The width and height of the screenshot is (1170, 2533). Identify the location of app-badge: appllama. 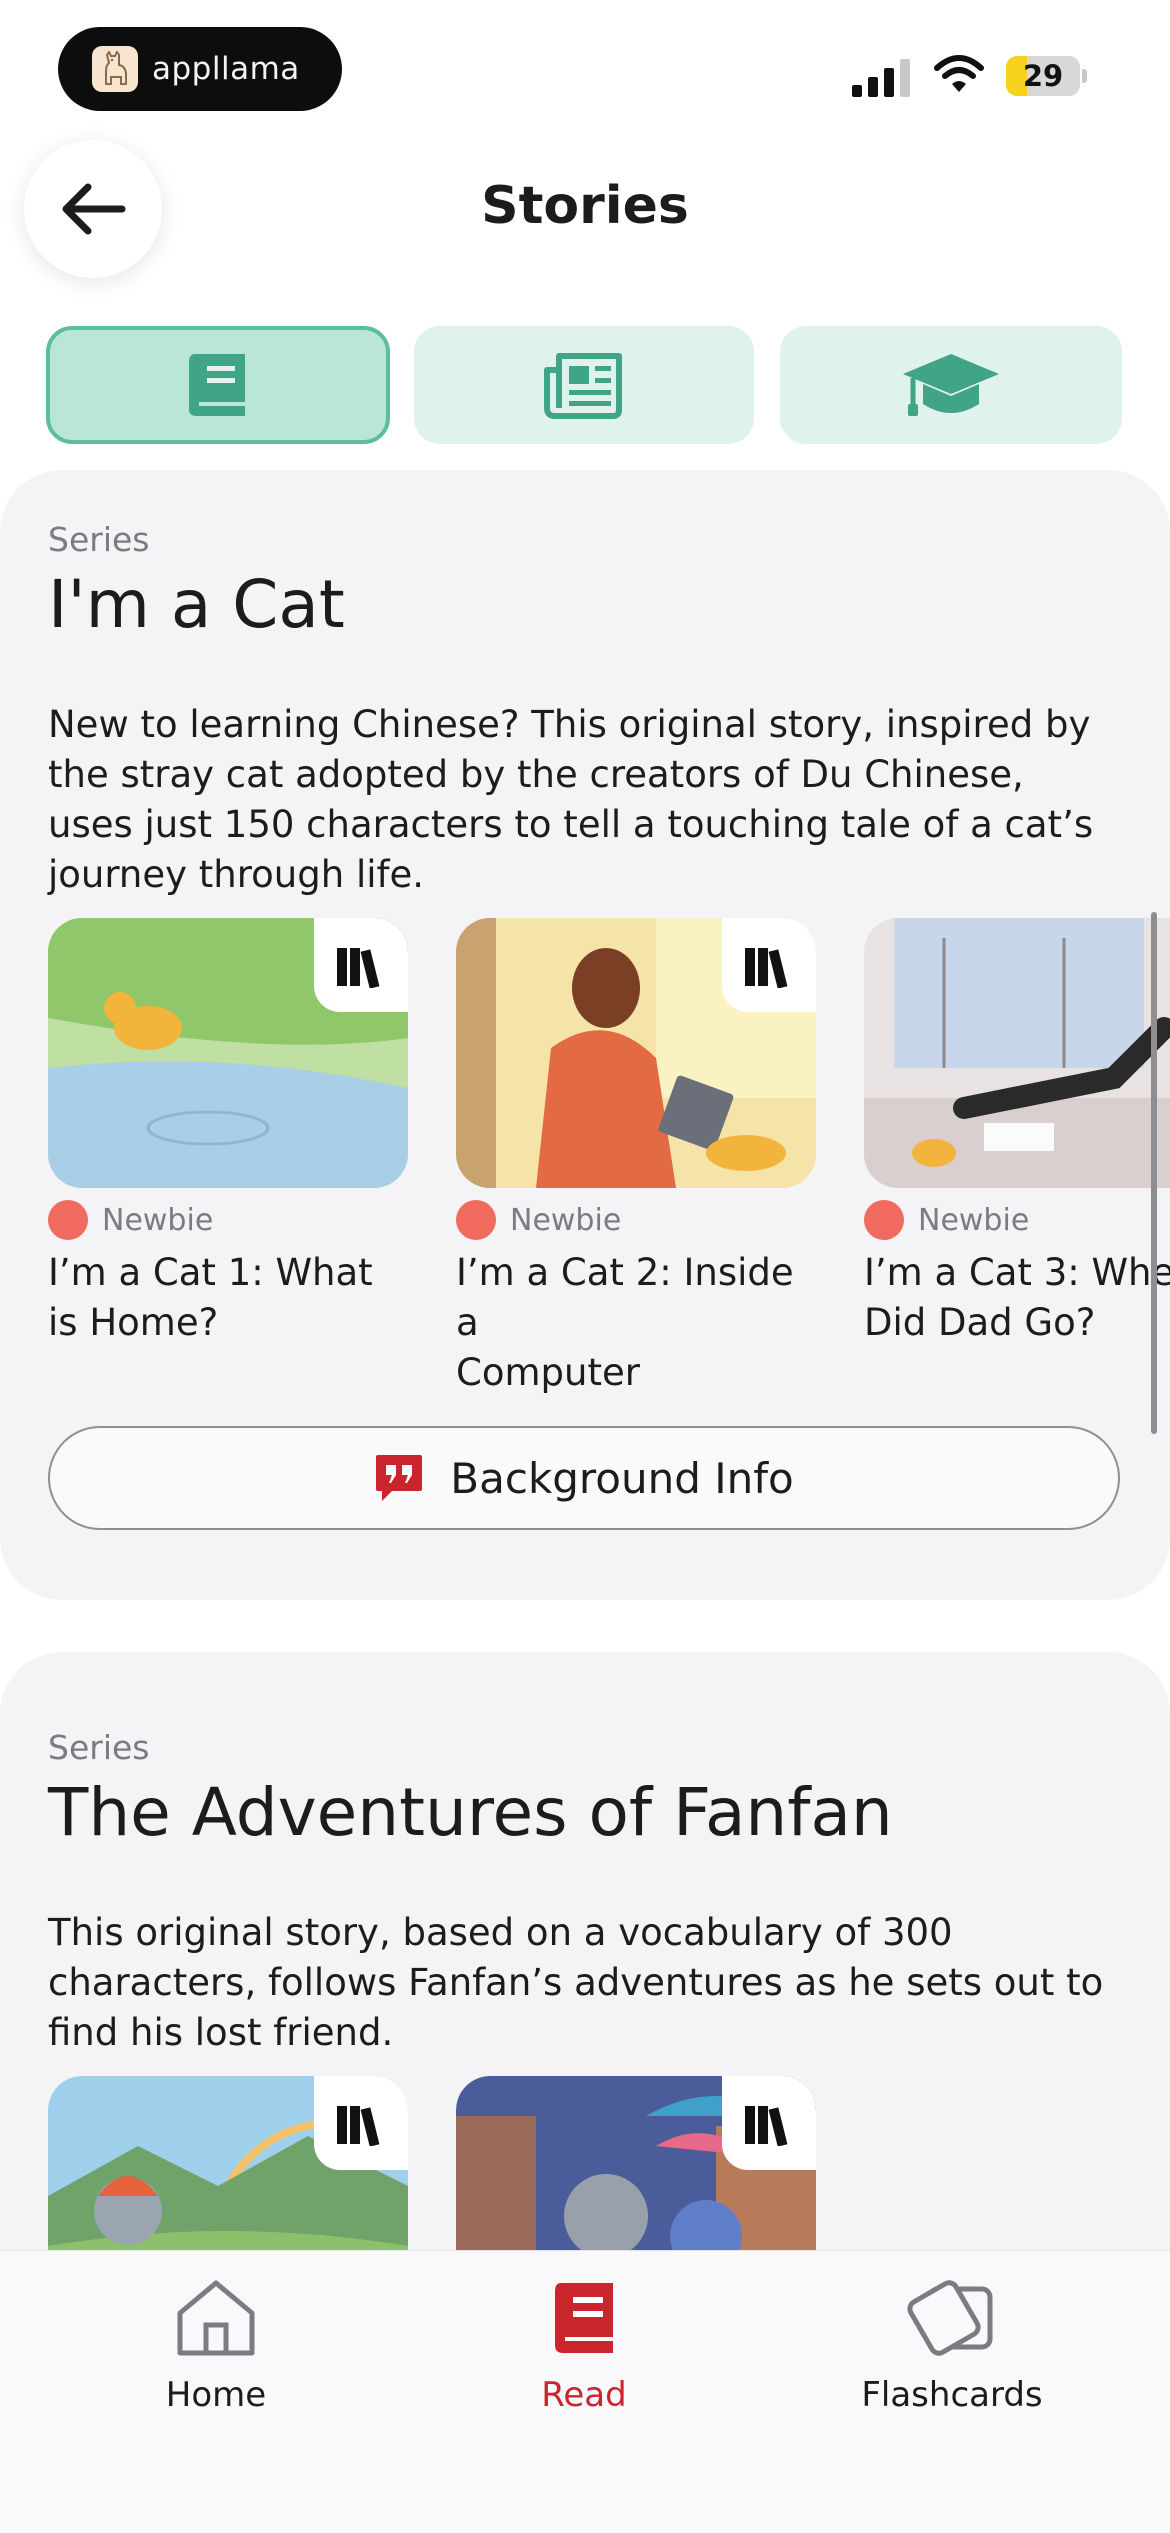
(200, 69).